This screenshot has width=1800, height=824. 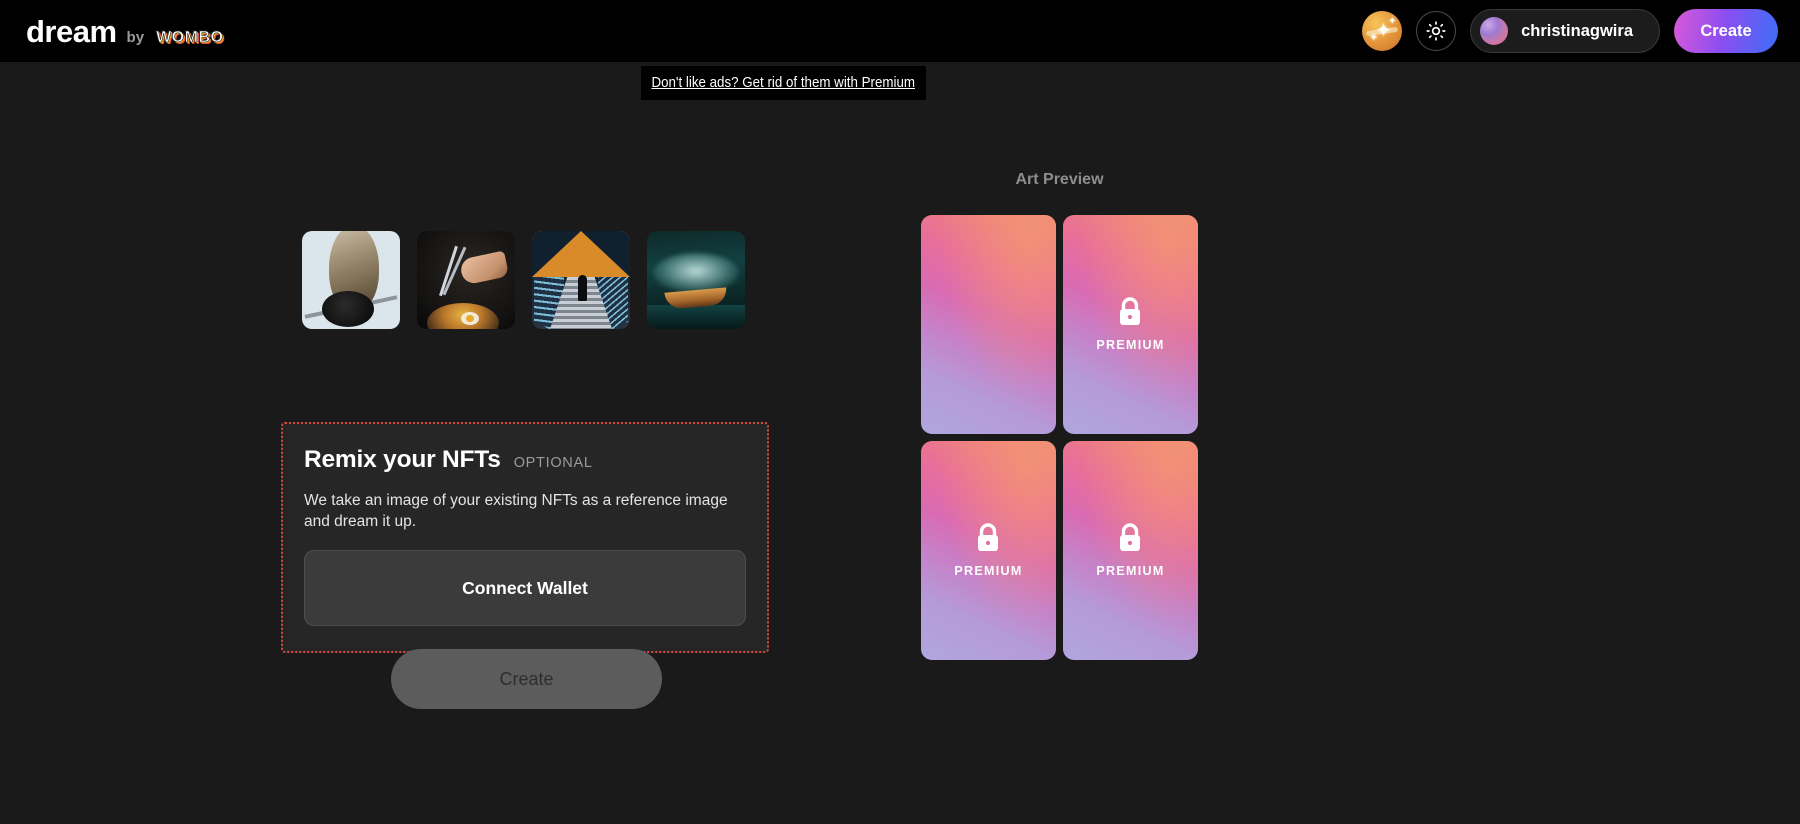 What do you see at coordinates (348, 309) in the screenshot?
I see `owl-foreground-shape` at bounding box center [348, 309].